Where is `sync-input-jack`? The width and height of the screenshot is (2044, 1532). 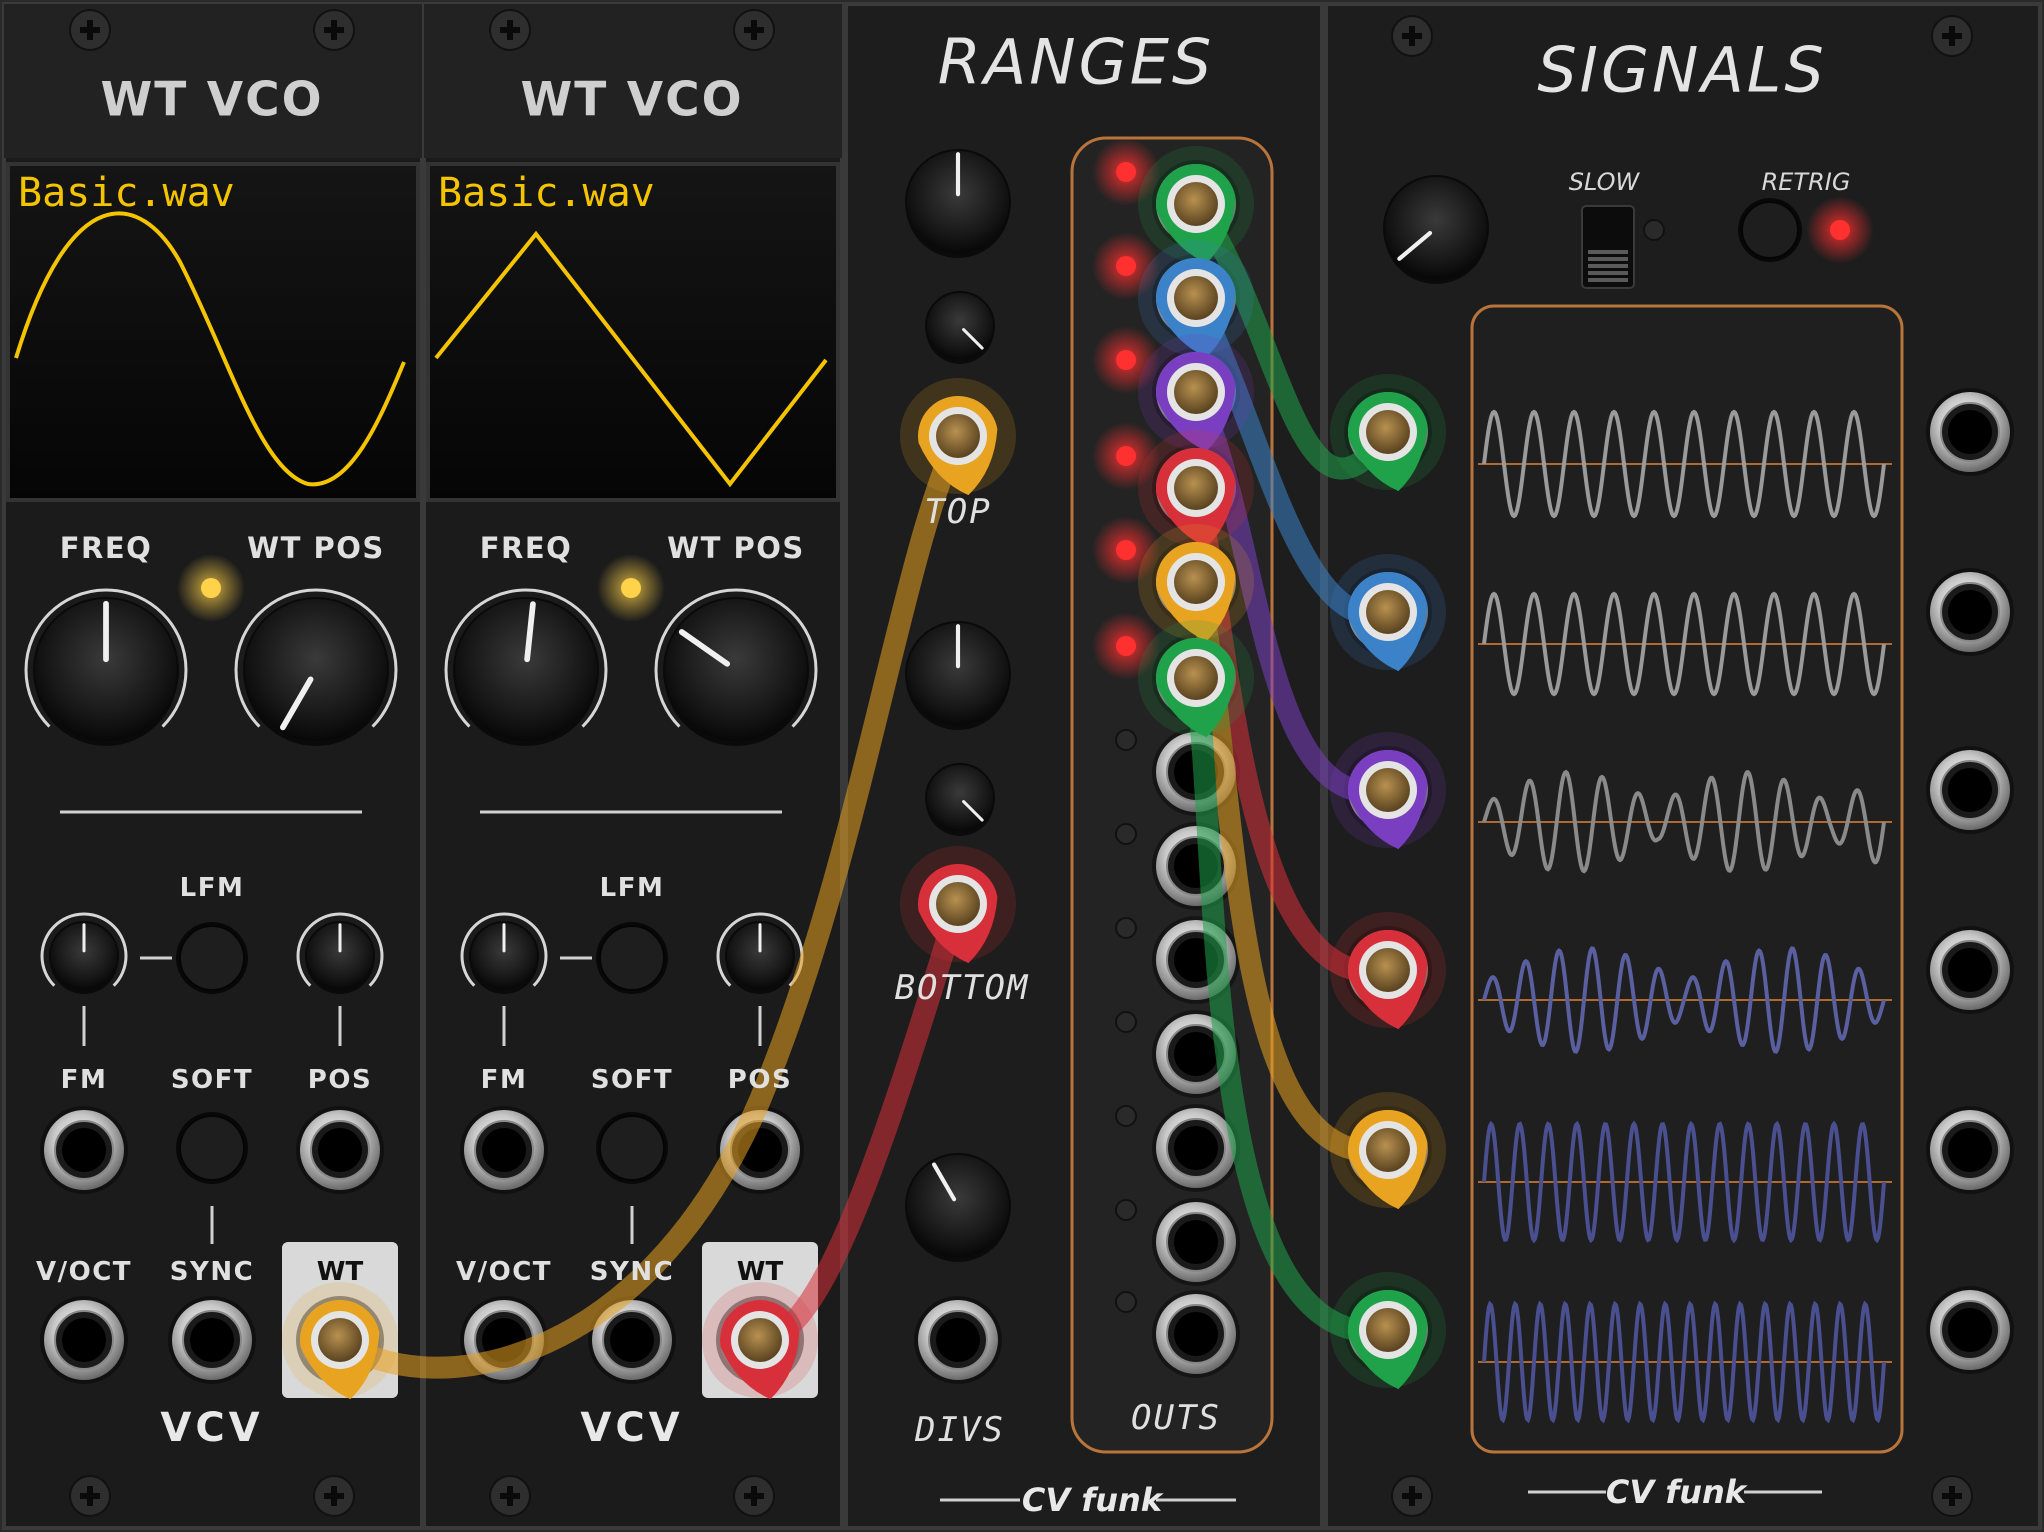 sync-input-jack is located at coordinates (212, 1340).